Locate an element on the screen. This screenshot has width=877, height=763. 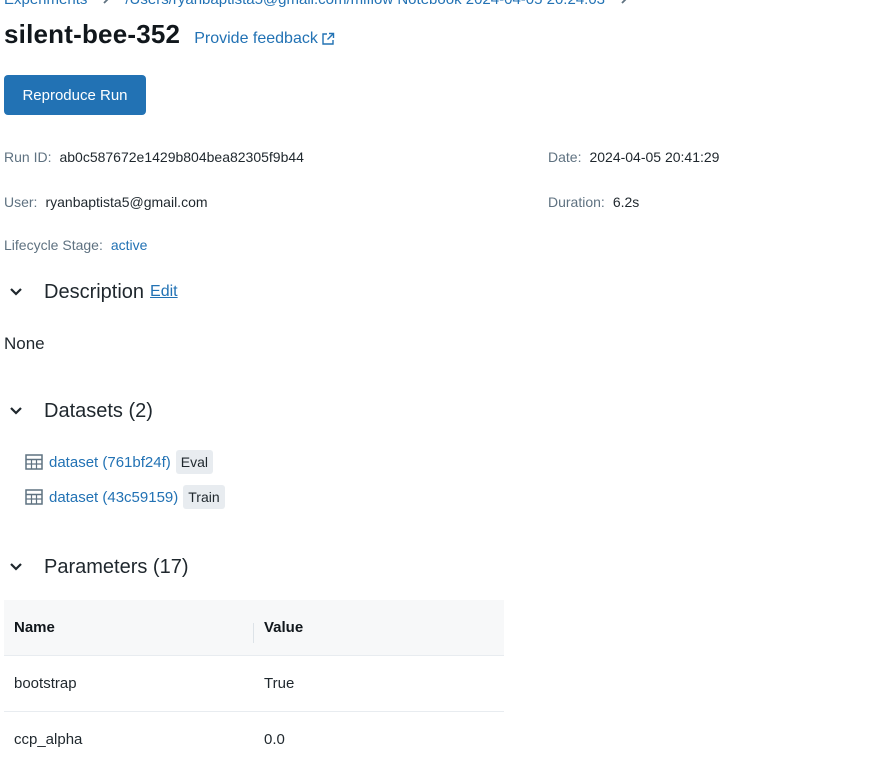
duration-field: Duration: 6.2s is located at coordinates (593, 202).